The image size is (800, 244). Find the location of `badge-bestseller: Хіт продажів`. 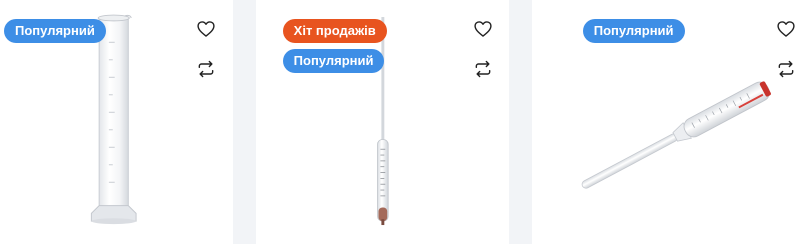

badge-bestseller: Хіт продажів is located at coordinates (334, 31).